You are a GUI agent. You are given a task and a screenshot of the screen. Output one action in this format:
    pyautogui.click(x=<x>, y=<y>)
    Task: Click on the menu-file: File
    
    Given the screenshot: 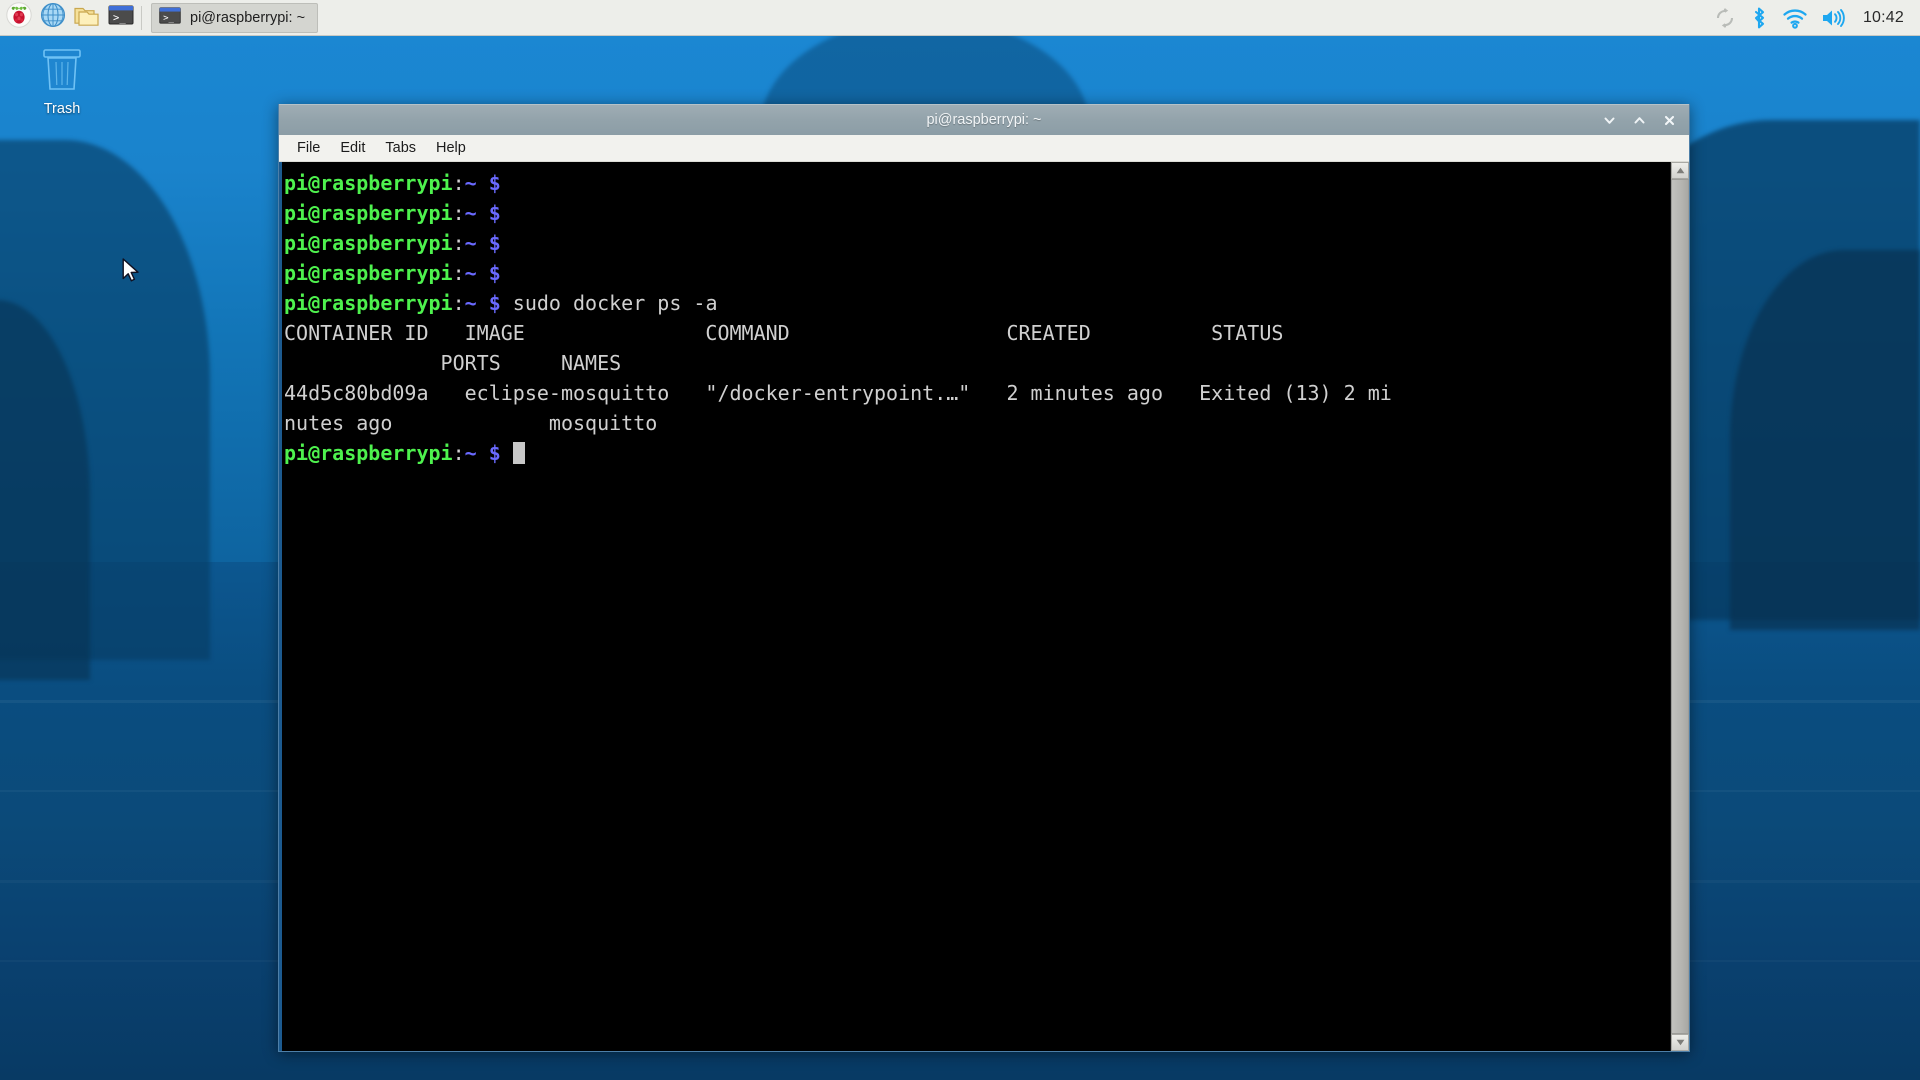 What is the action you would take?
    pyautogui.click(x=308, y=148)
    